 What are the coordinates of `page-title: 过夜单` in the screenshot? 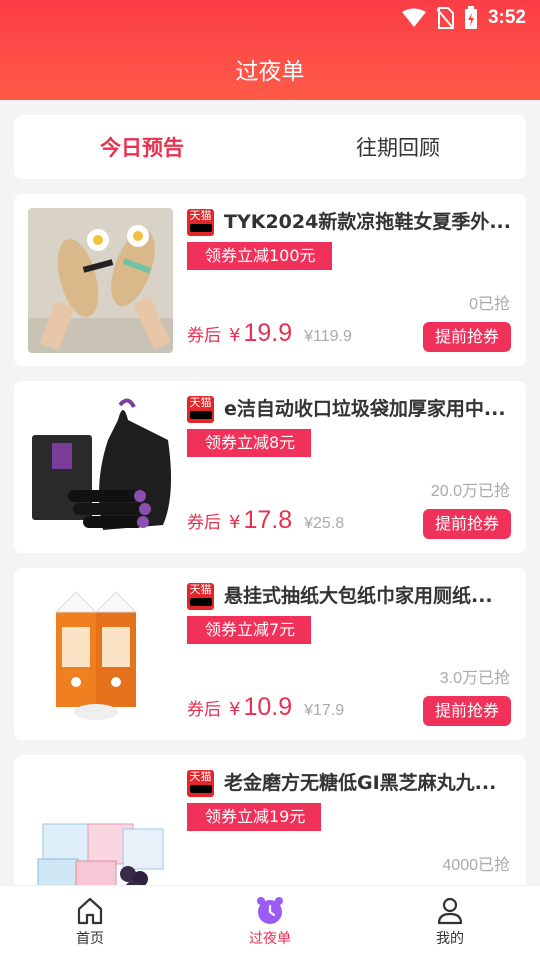 It's located at (270, 71).